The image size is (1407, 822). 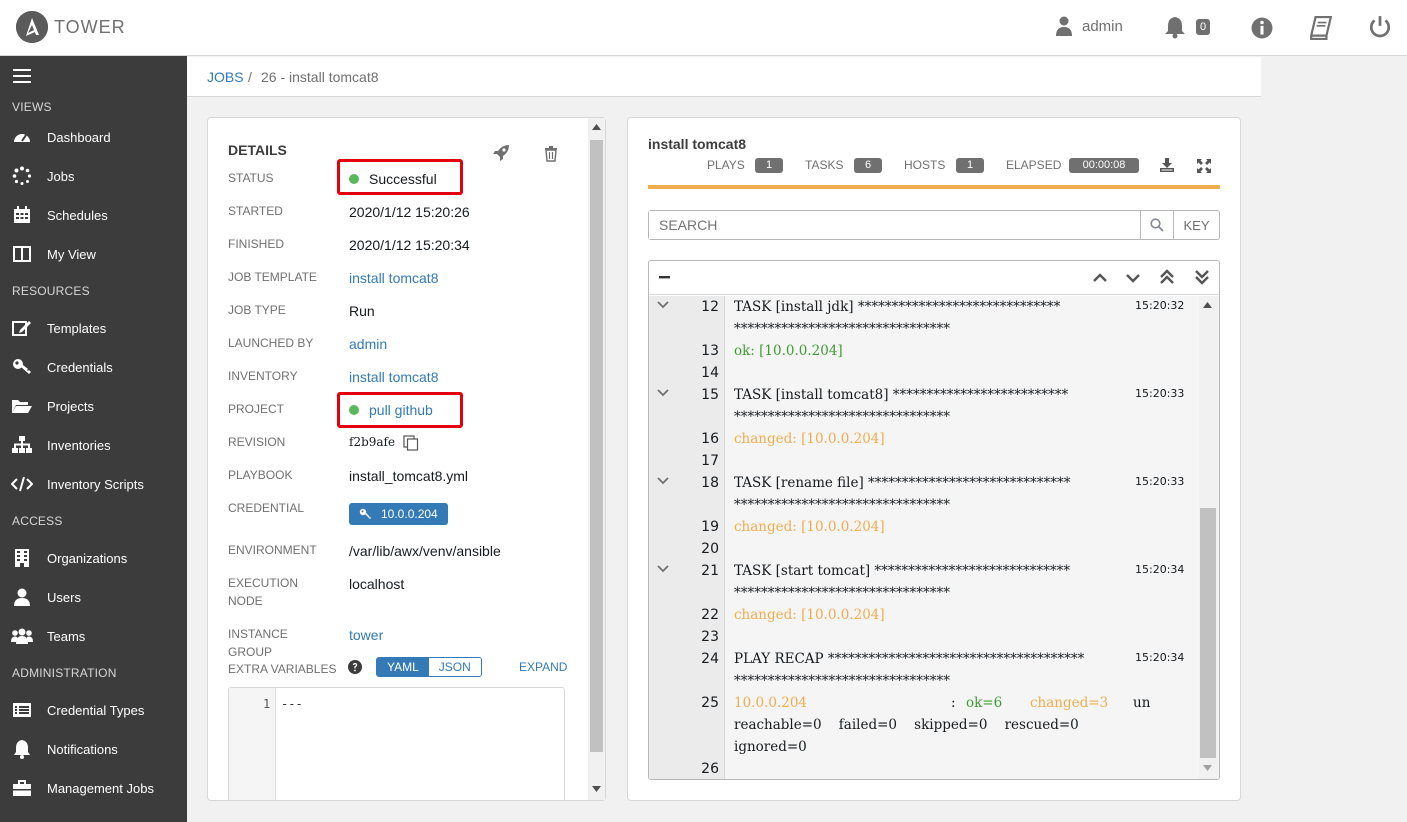 I want to click on notification-count-badge: 0, so click(x=1203, y=27).